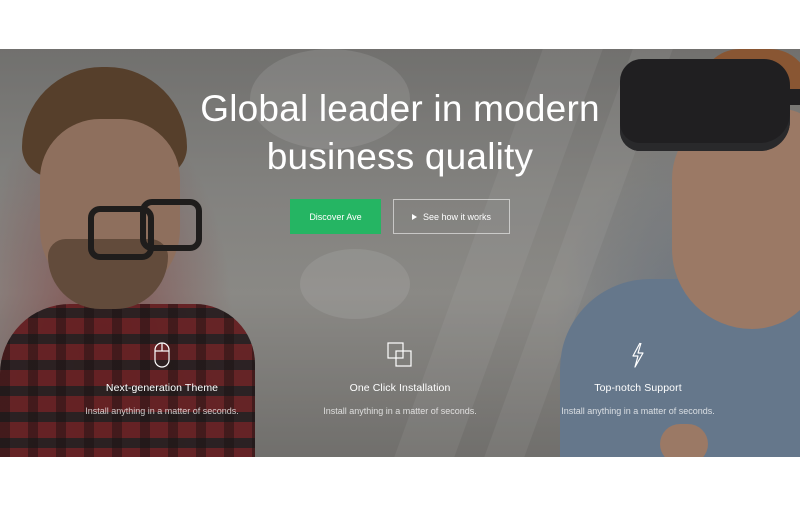  What do you see at coordinates (400, 133) in the screenshot?
I see `hero-headline: Global leader in modern business quality` at bounding box center [400, 133].